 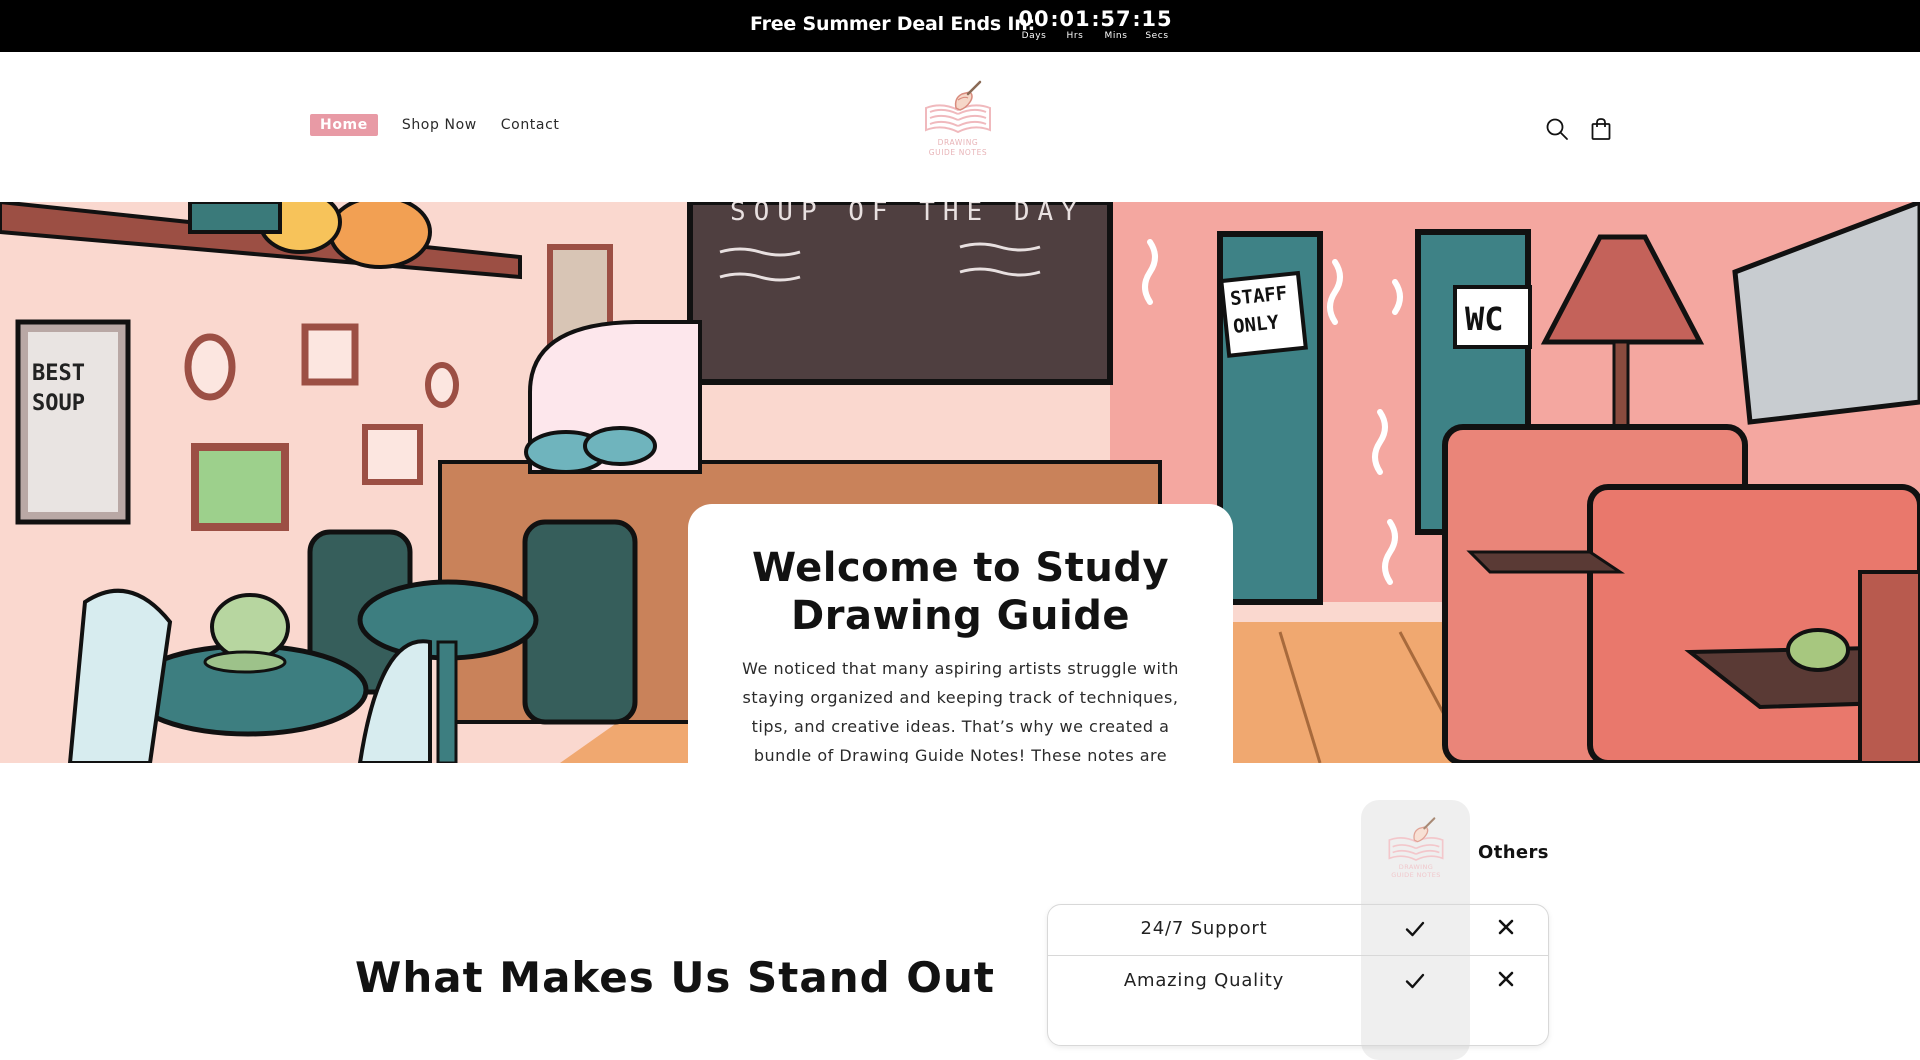 What do you see at coordinates (58, 403) in the screenshot?
I see `poster-line2: SOUP` at bounding box center [58, 403].